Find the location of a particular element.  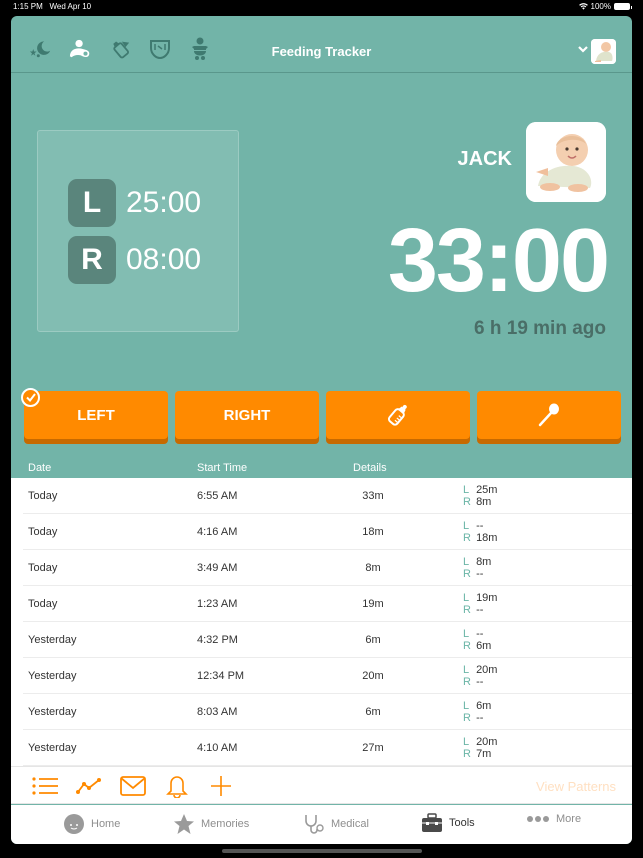

tab-home-label: Home is located at coordinates (106, 824).